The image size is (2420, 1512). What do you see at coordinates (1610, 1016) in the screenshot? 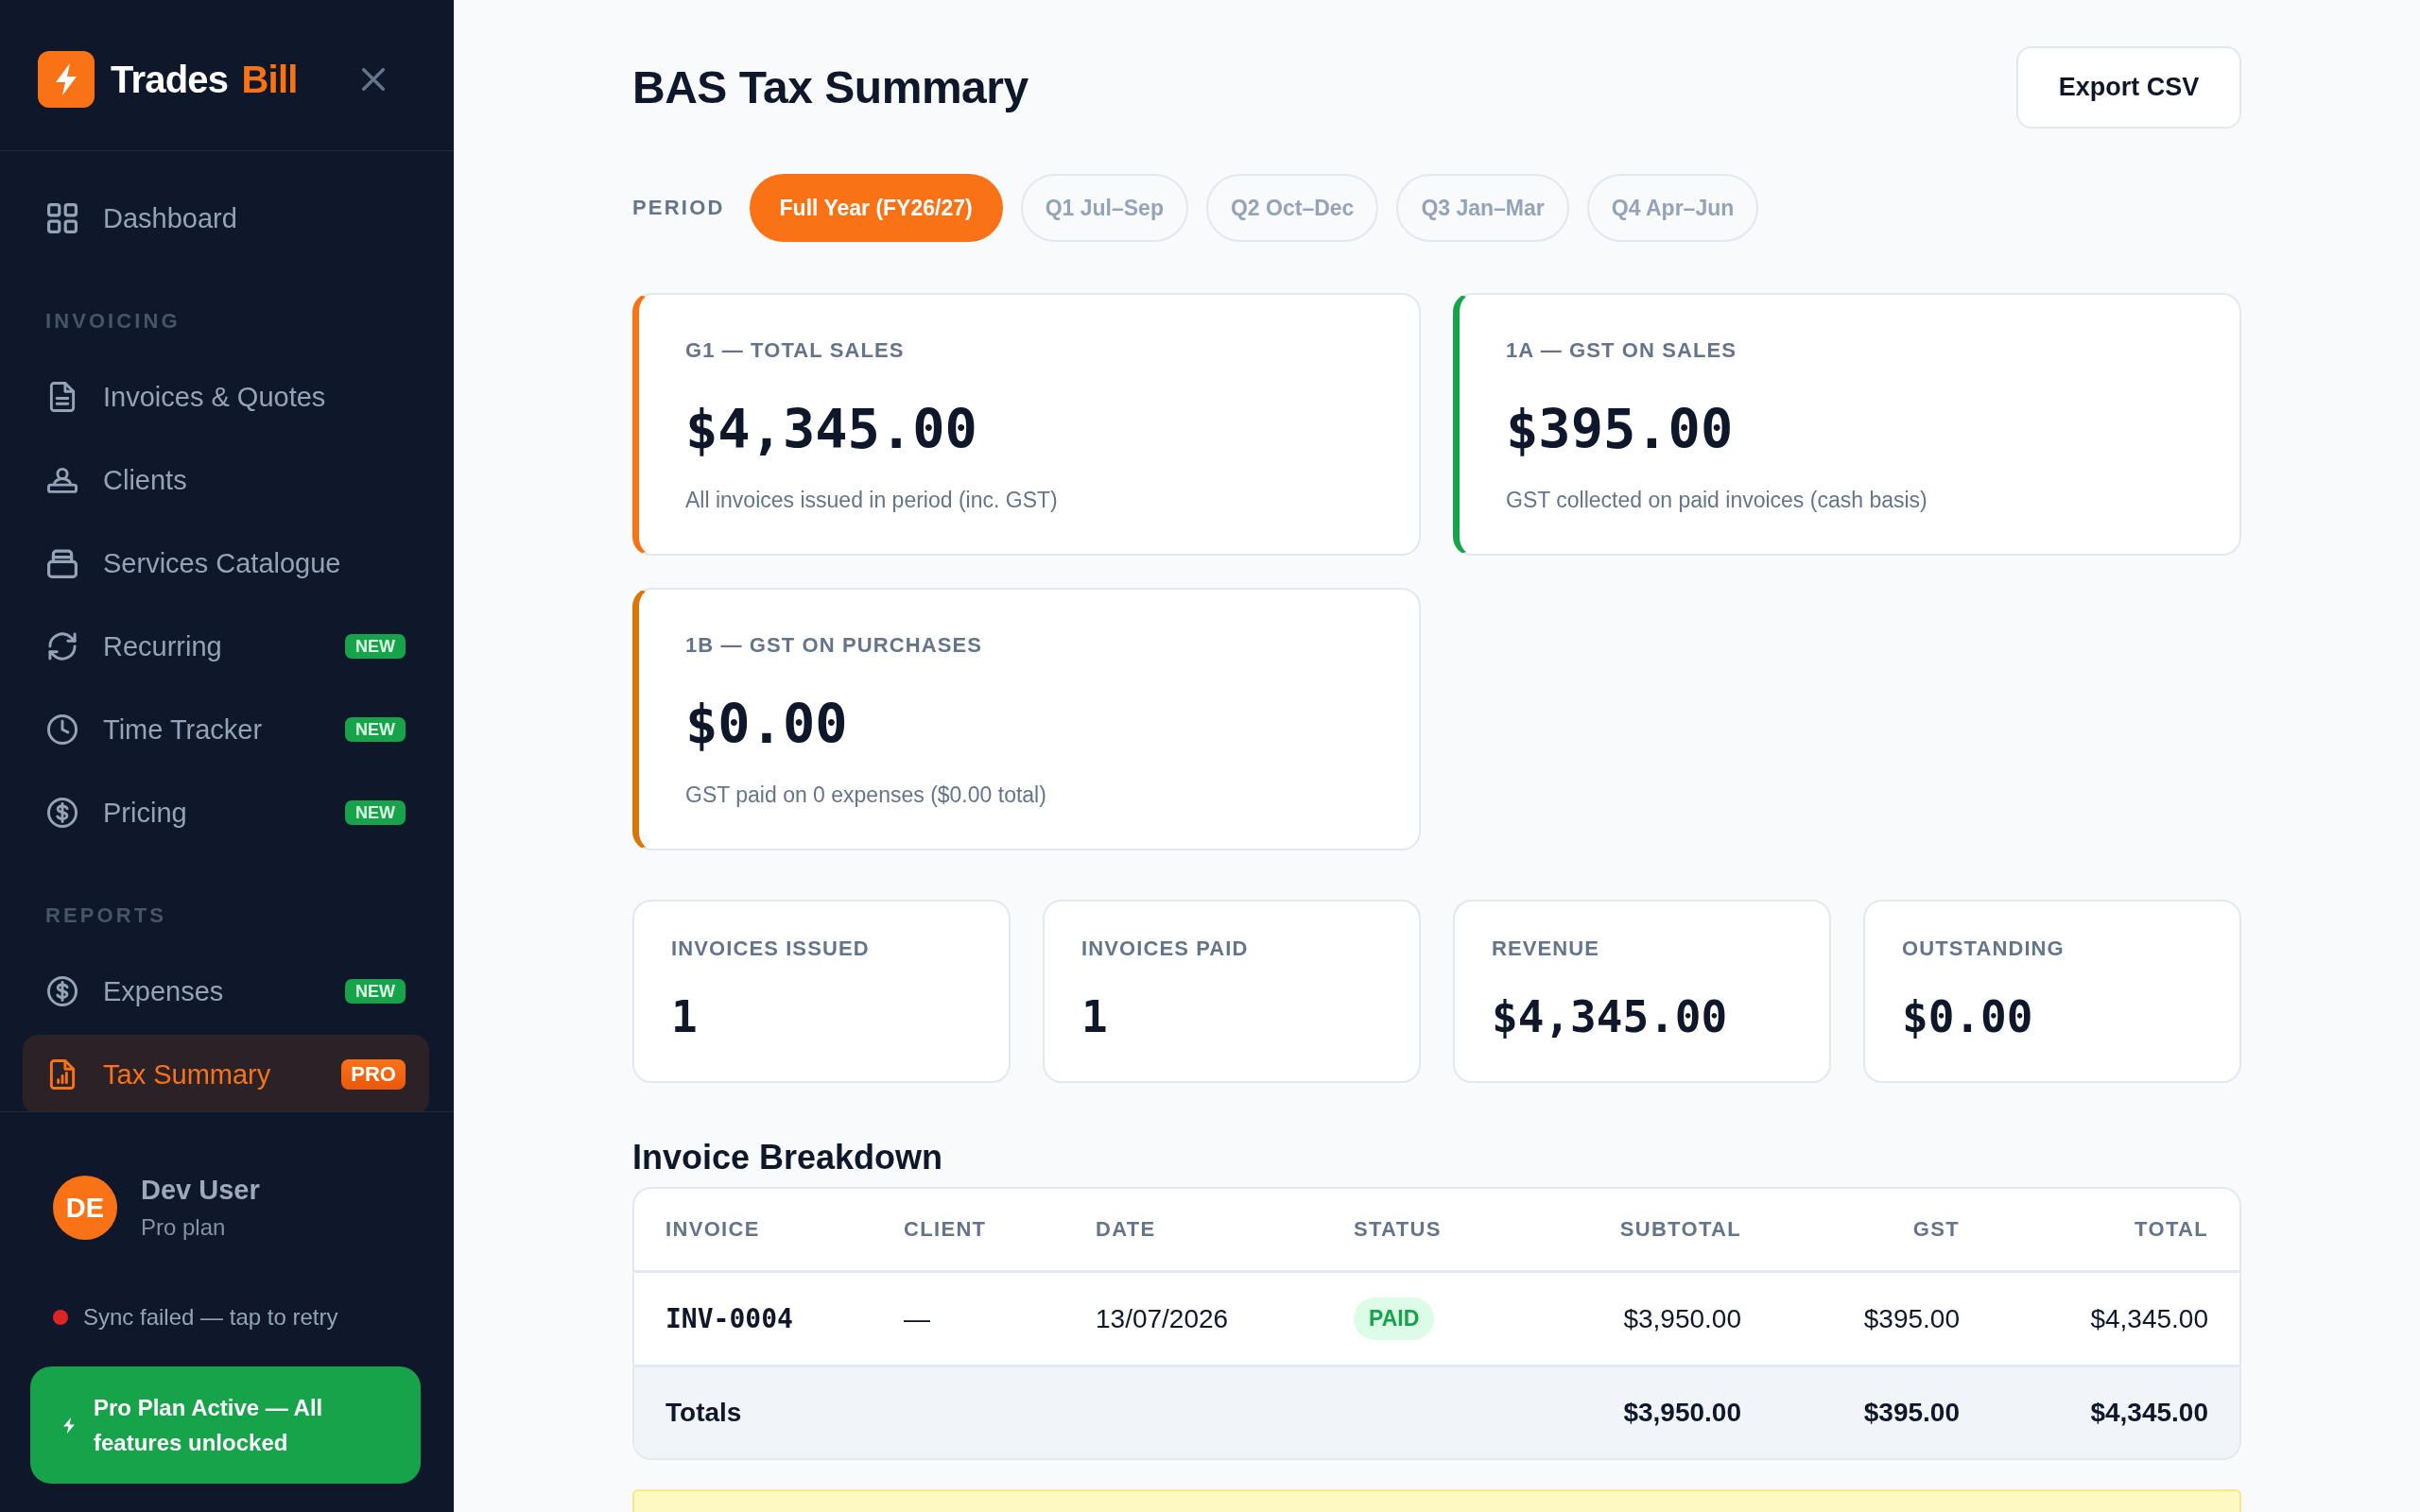
I see `stat-value: $4,345.00` at bounding box center [1610, 1016].